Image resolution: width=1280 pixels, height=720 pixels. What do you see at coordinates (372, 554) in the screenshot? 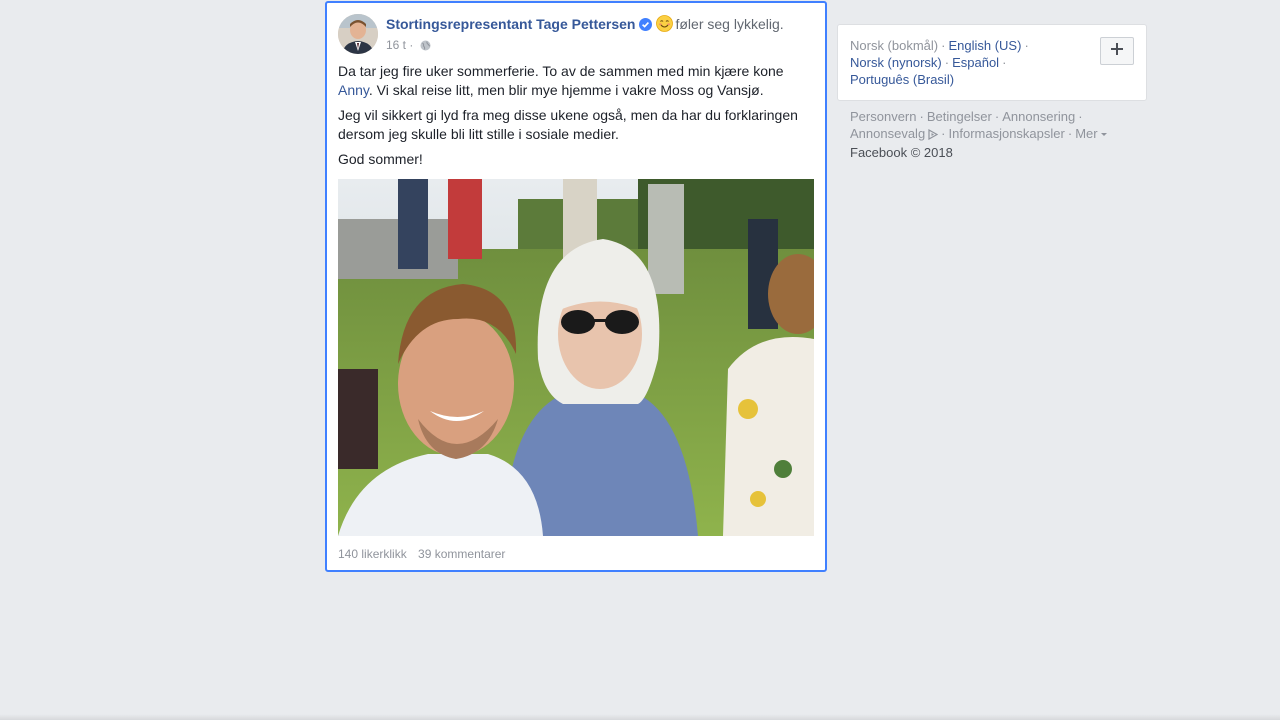
I see `likes-count: 140 likerklikk` at bounding box center [372, 554].